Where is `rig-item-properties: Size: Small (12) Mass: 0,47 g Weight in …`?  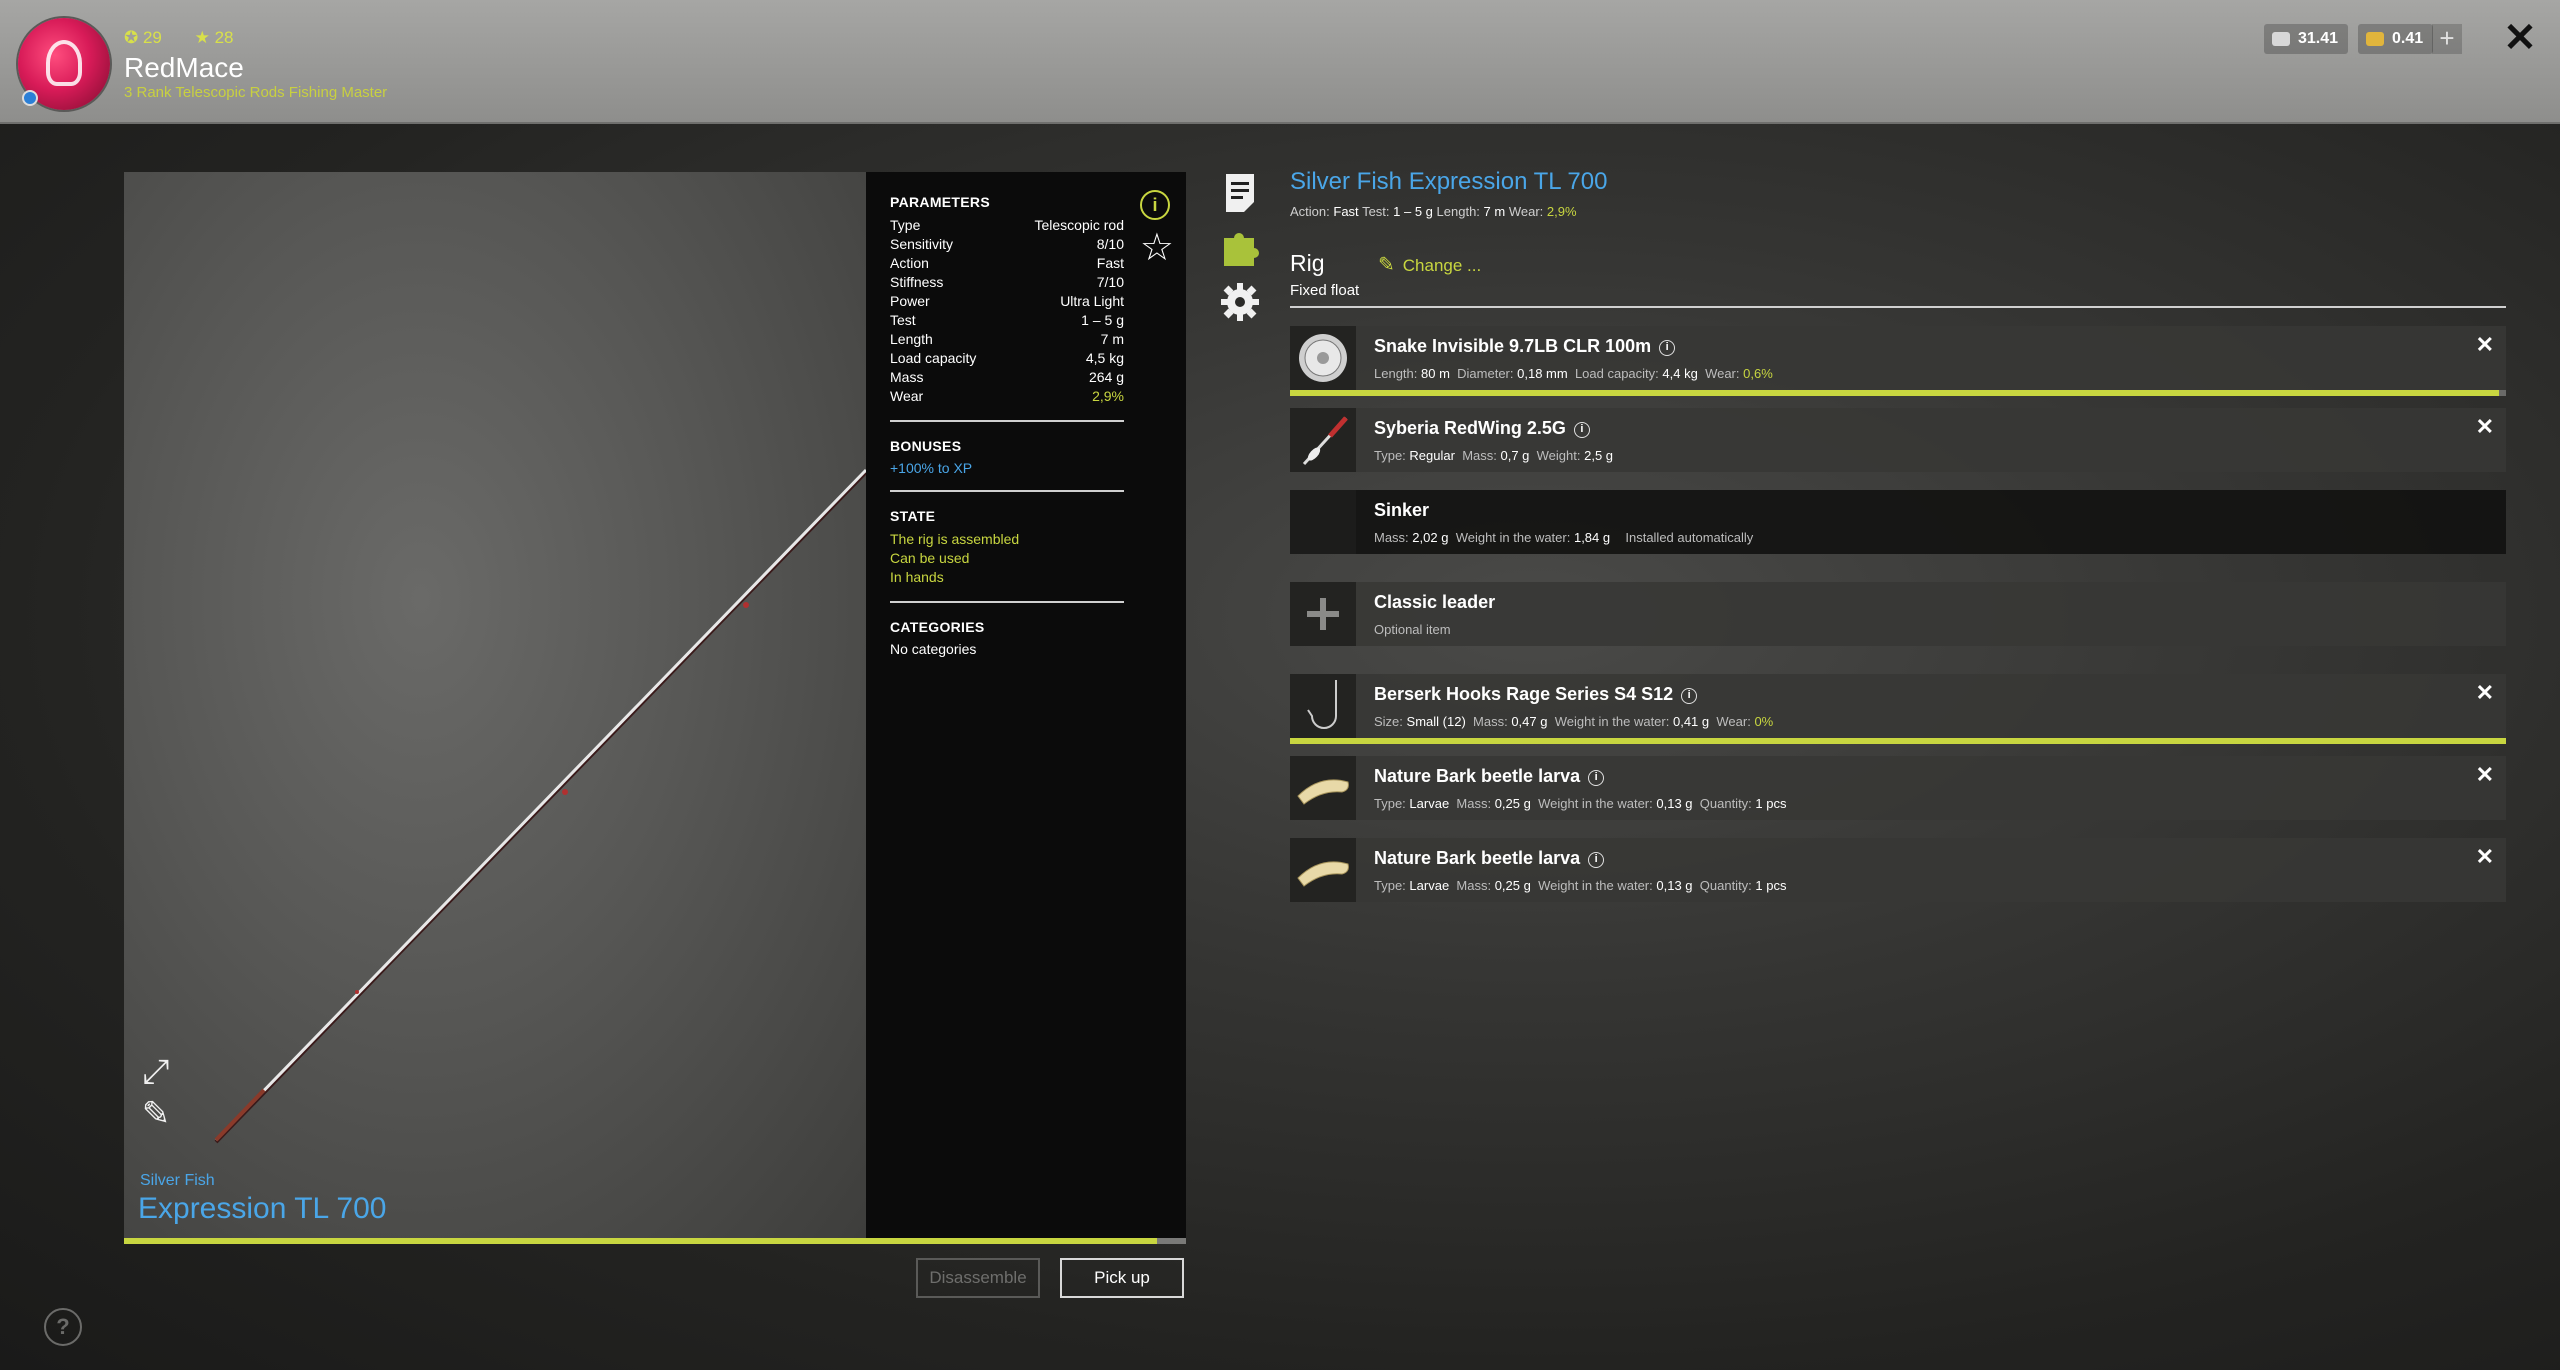 rig-item-properties: Size: Small (12) Mass: 0,47 g Weight in … is located at coordinates (1577, 721).